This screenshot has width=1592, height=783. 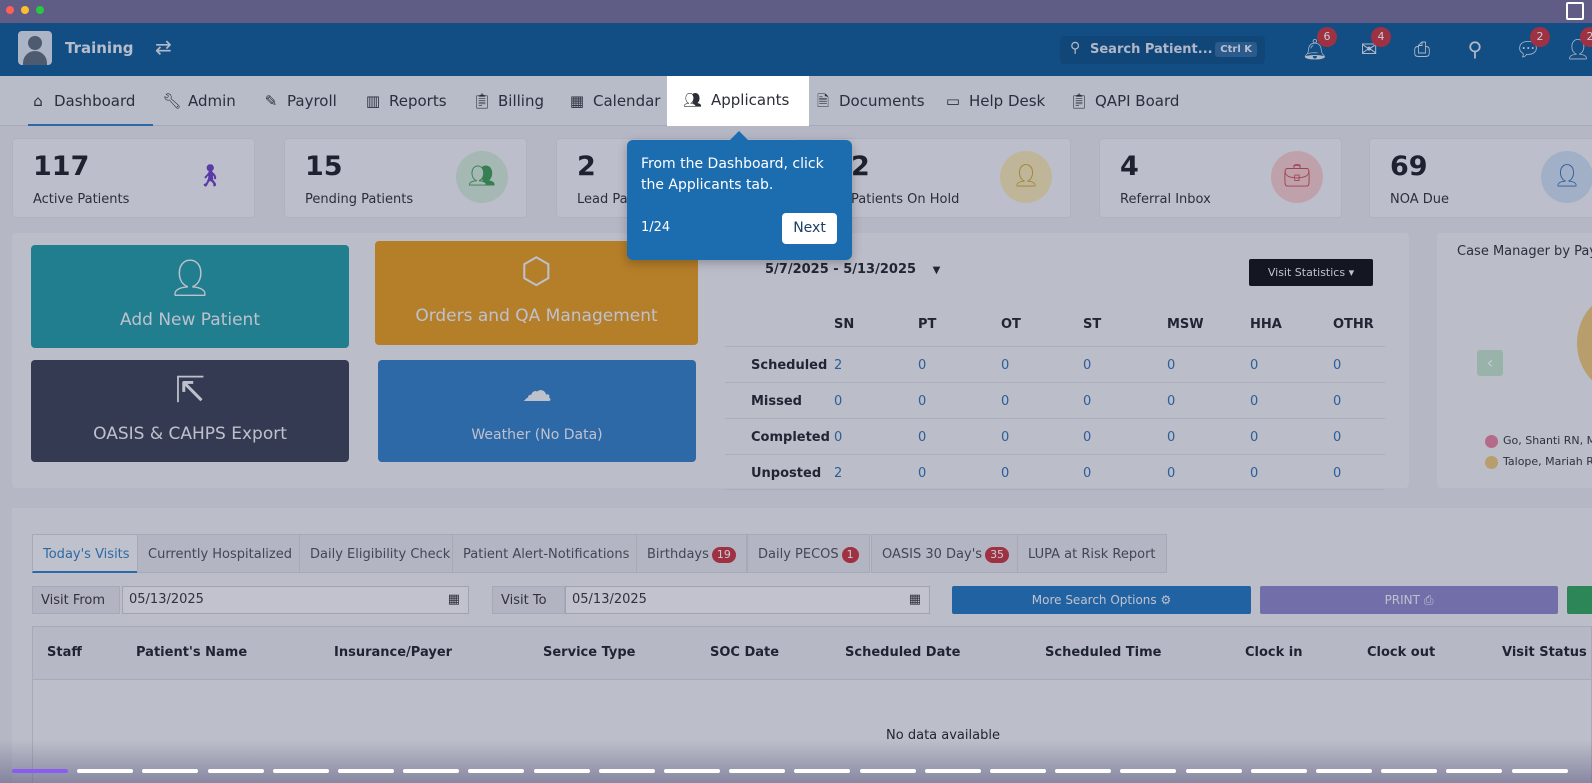 What do you see at coordinates (133, 178) in the screenshot?
I see `stat-active-patients: 117 Active Patients 🚶︎` at bounding box center [133, 178].